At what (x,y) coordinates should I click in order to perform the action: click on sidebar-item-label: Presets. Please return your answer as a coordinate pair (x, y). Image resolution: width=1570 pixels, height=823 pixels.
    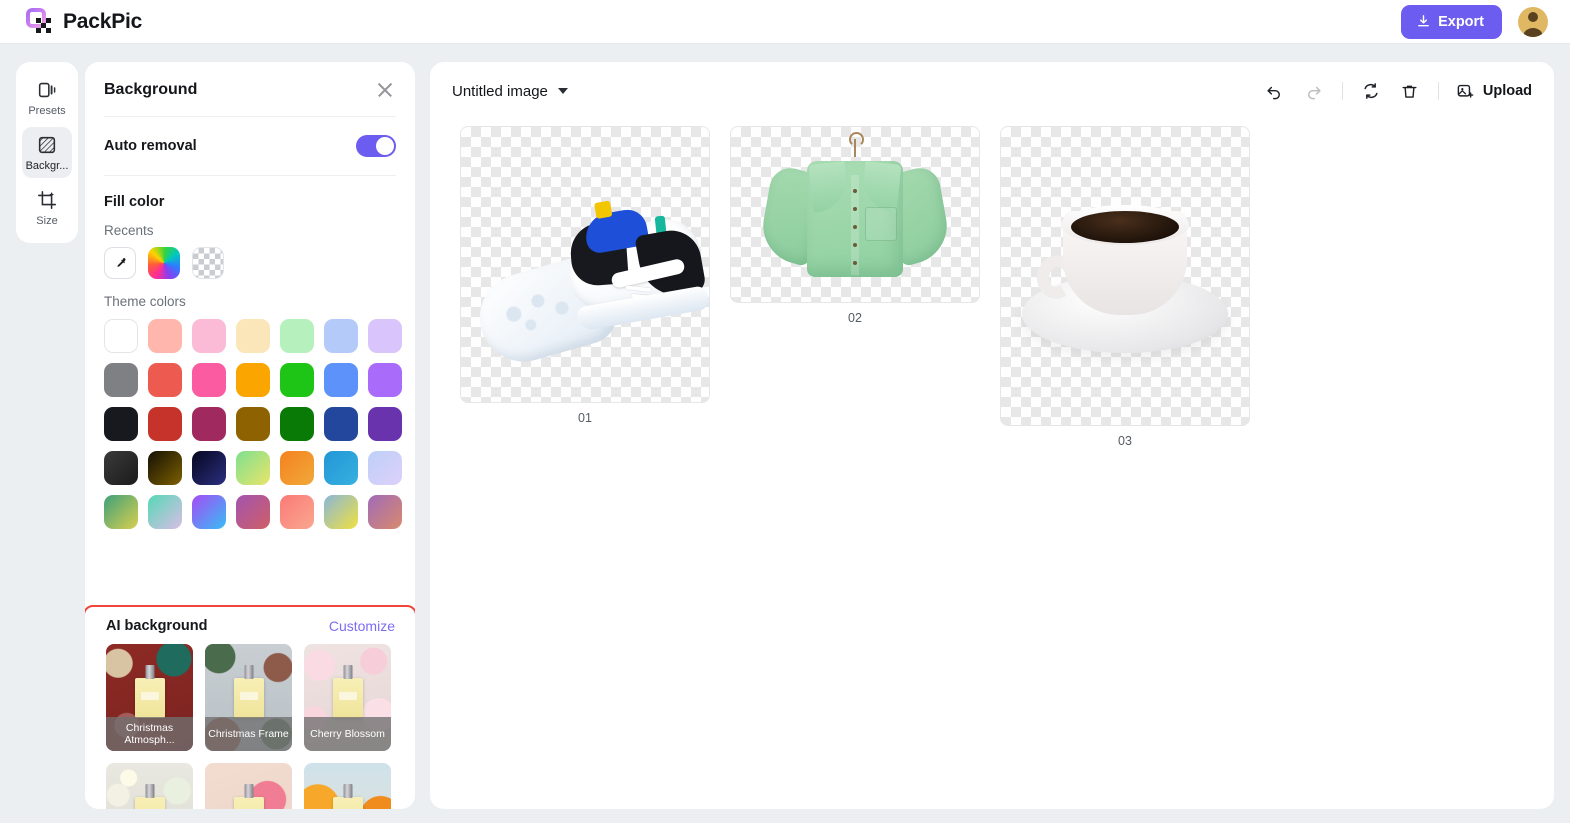
    Looking at the image, I should click on (47, 111).